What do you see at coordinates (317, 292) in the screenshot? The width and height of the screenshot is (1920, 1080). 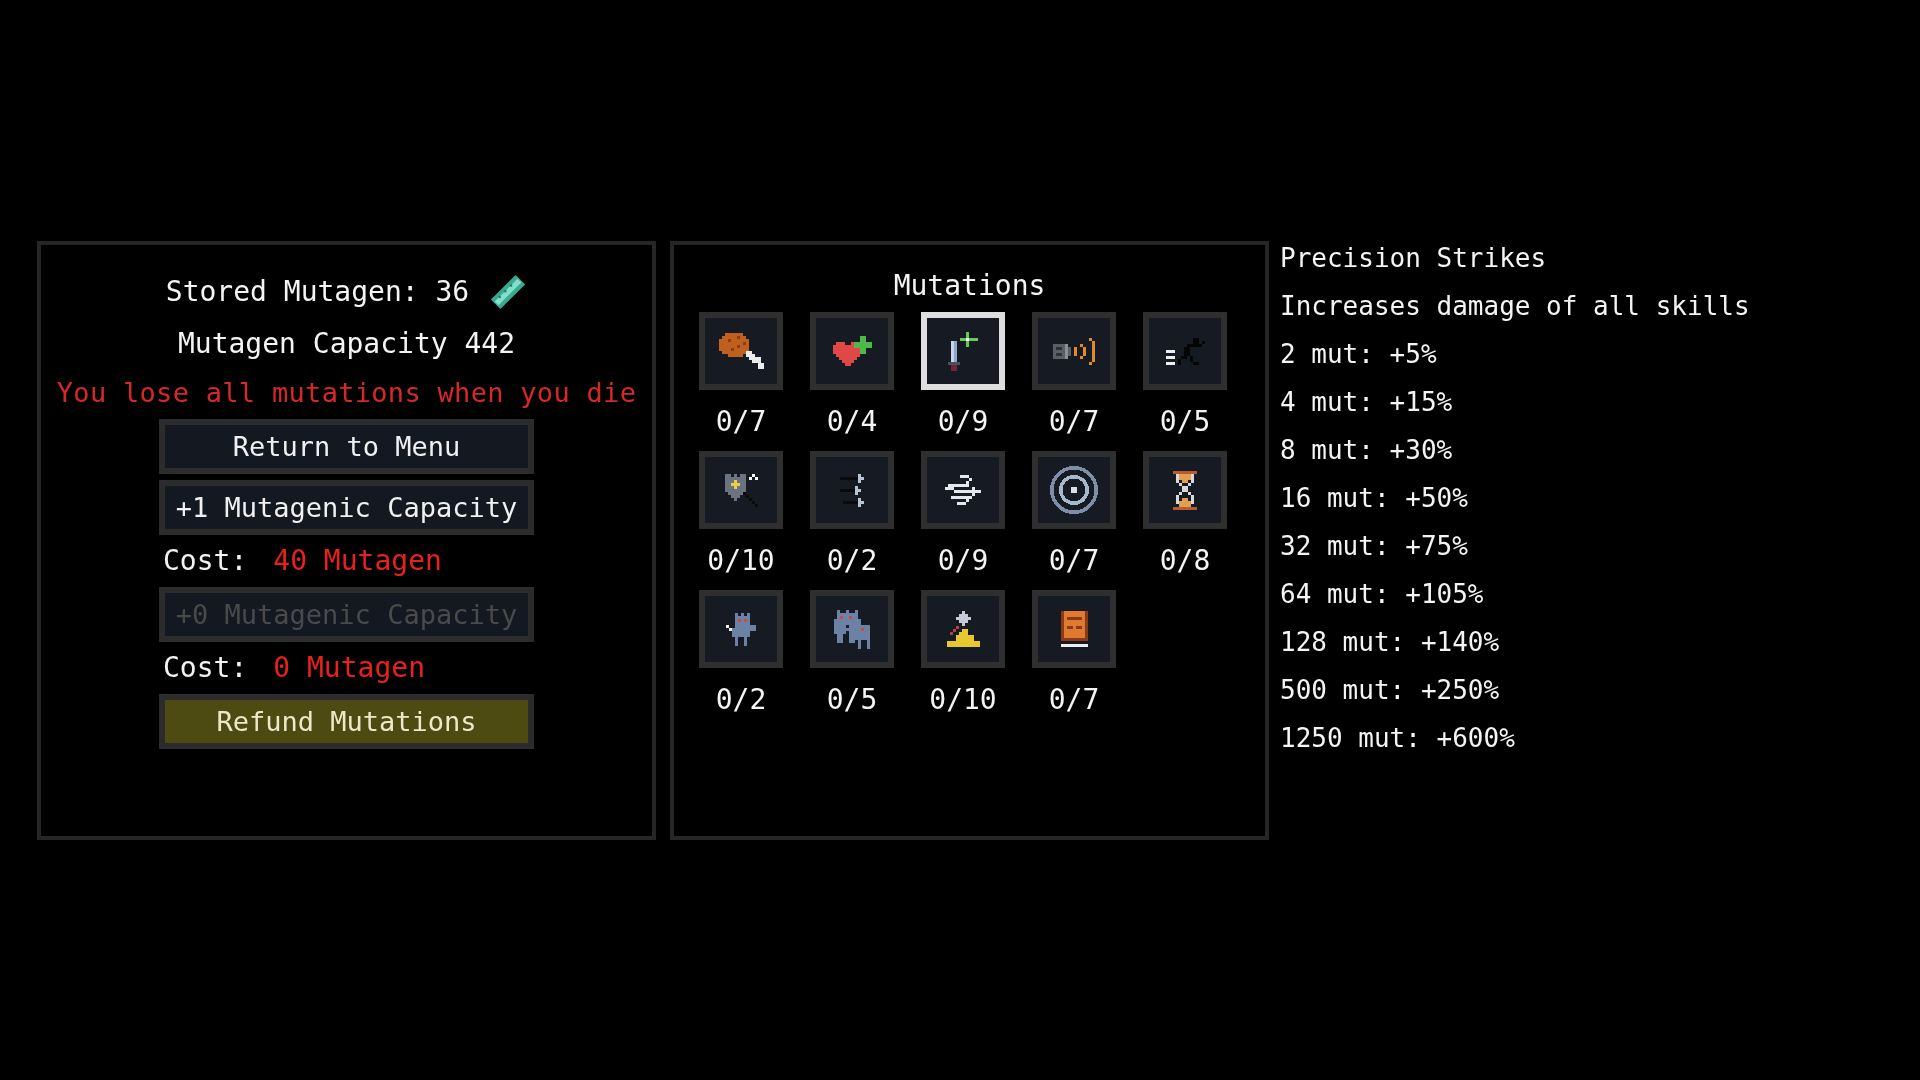 I see `stored-mutagen-label: Stored Mutagen: 36` at bounding box center [317, 292].